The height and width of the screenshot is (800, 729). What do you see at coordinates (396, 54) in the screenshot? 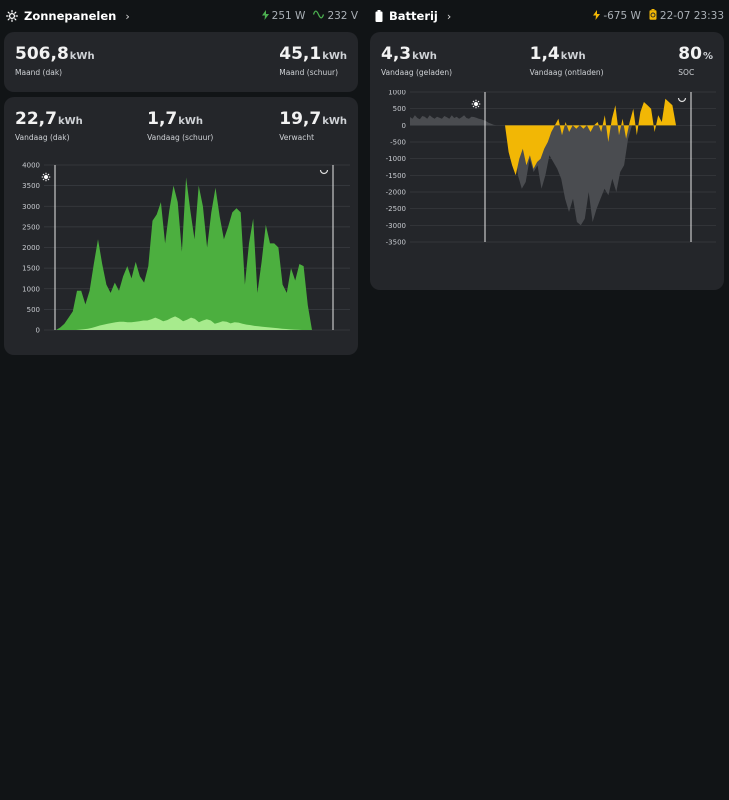
I see `metric-value: 4,3` at bounding box center [396, 54].